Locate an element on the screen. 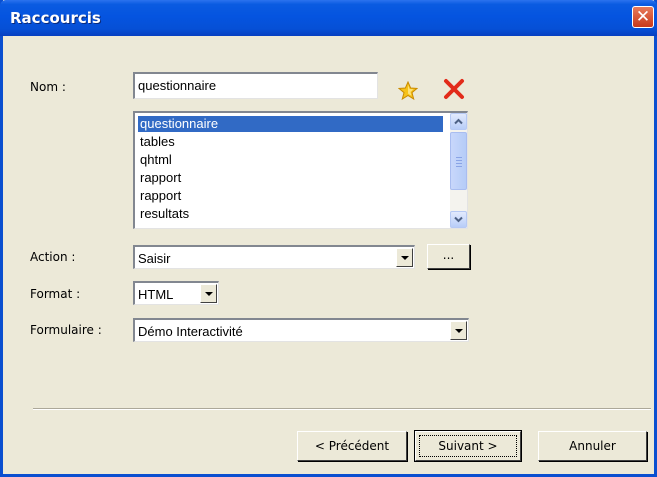 Image resolution: width=657 pixels, height=477 pixels. format-label: Format : is located at coordinates (55, 294).